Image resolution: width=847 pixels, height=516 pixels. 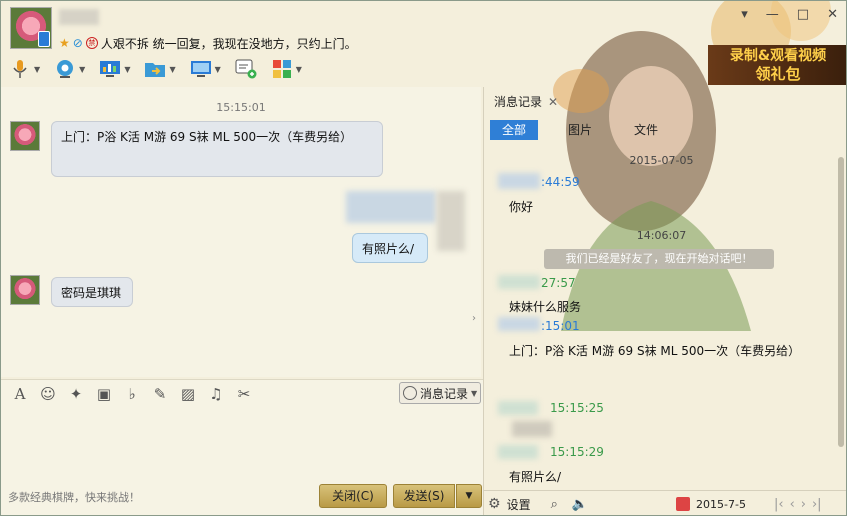 What do you see at coordinates (241, 107) in the screenshot?
I see `message-timestamp: 15:15:01` at bounding box center [241, 107].